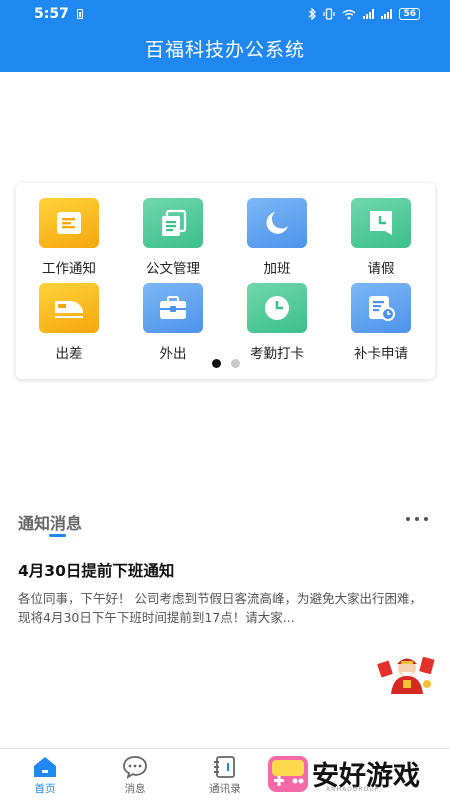  I want to click on home-icon, so click(45, 767).